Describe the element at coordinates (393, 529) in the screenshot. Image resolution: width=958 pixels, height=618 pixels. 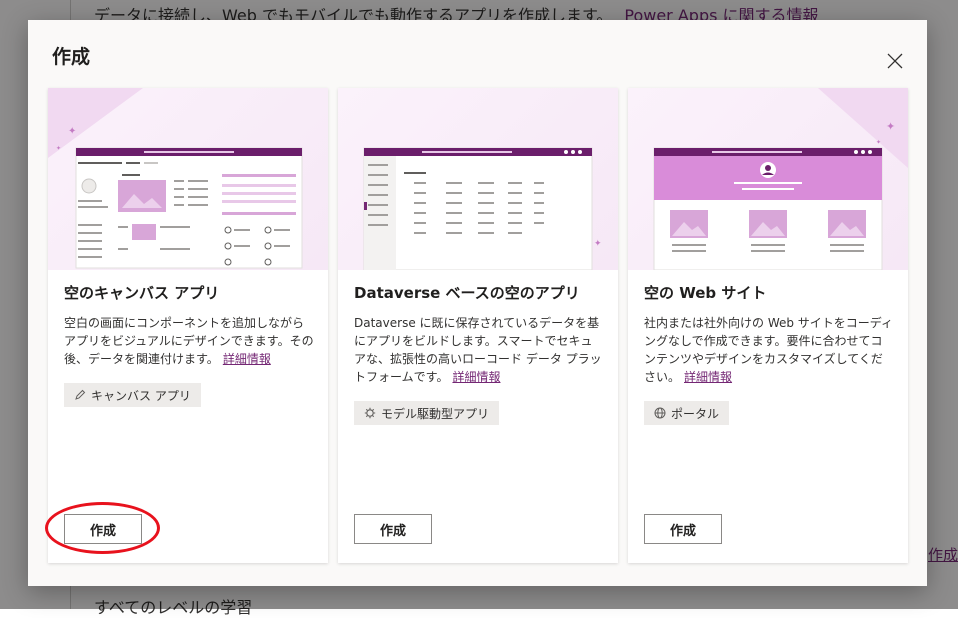
I see `create-dataverse-app-button: 作成` at that location.